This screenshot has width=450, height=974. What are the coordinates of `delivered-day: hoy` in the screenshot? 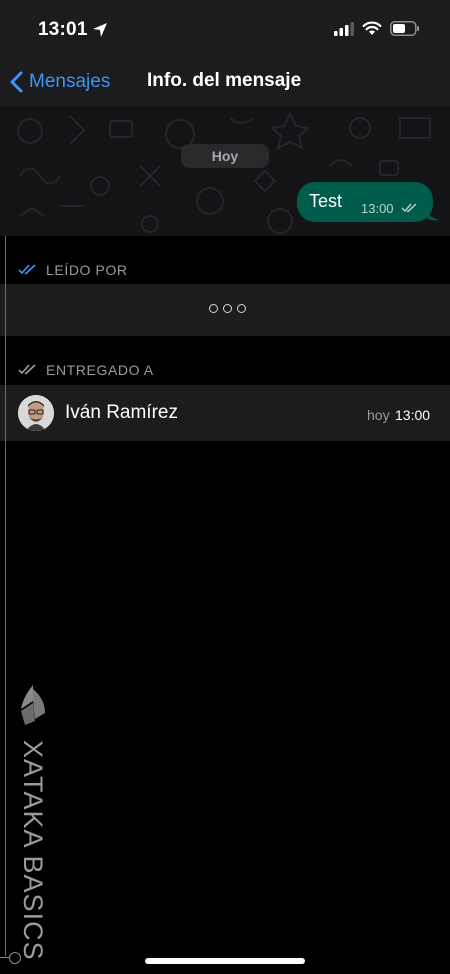 It's located at (378, 415).